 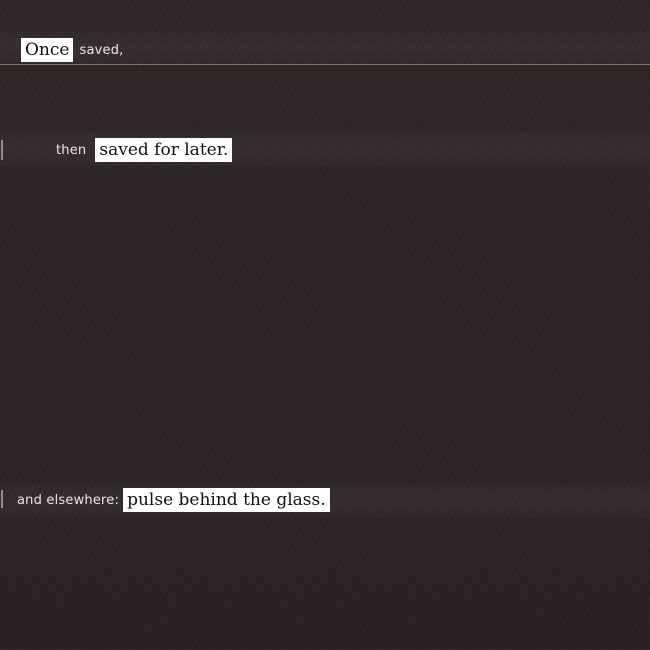 What do you see at coordinates (226, 500) in the screenshot?
I see `clipping-pulse-behind-the-glass: pulse behind the glass.` at bounding box center [226, 500].